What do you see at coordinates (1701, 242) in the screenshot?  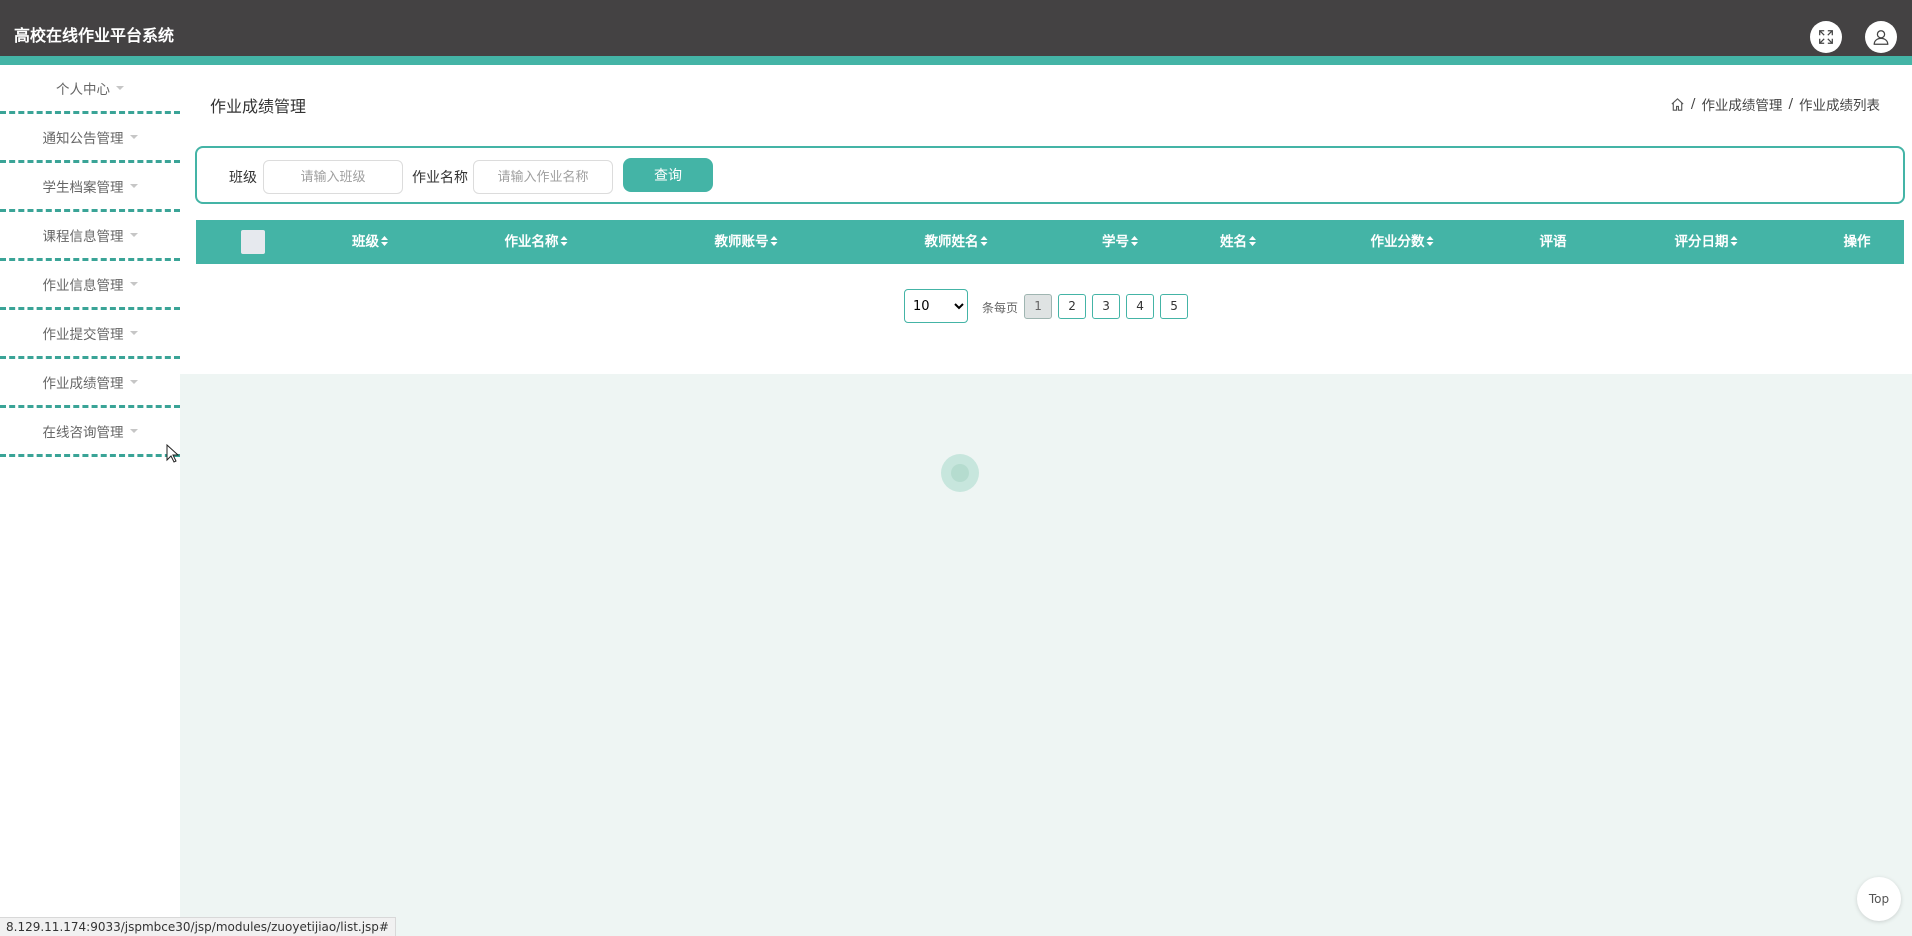 I see `column-header-label: 评分日期` at bounding box center [1701, 242].